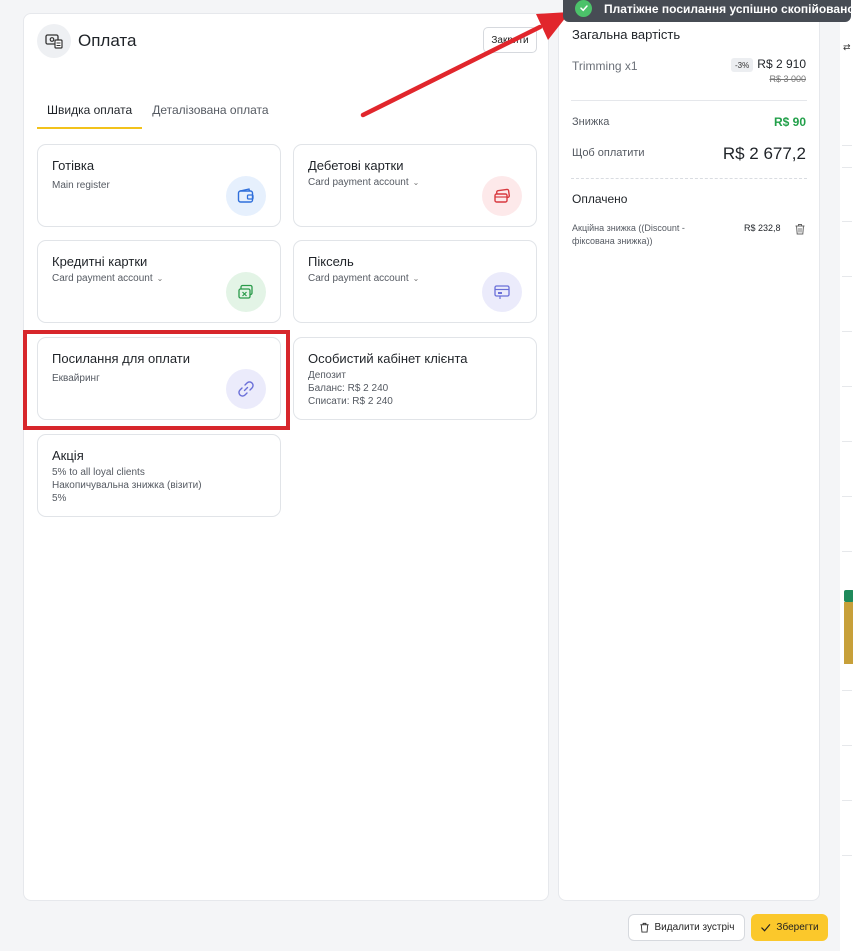  Describe the element at coordinates (246, 196) in the screenshot. I see `wallet-icon` at that location.